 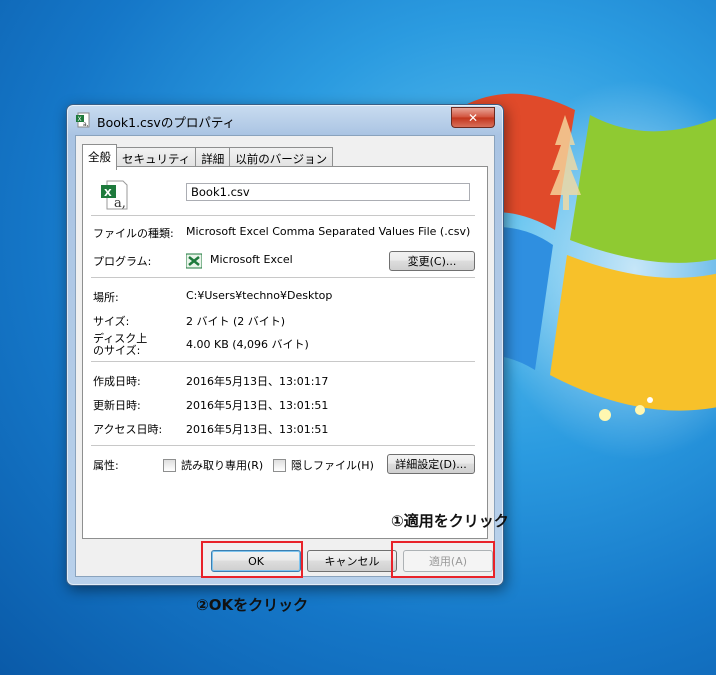 I want to click on location-value: C:¥Users¥techno¥Desktop, so click(x=259, y=295).